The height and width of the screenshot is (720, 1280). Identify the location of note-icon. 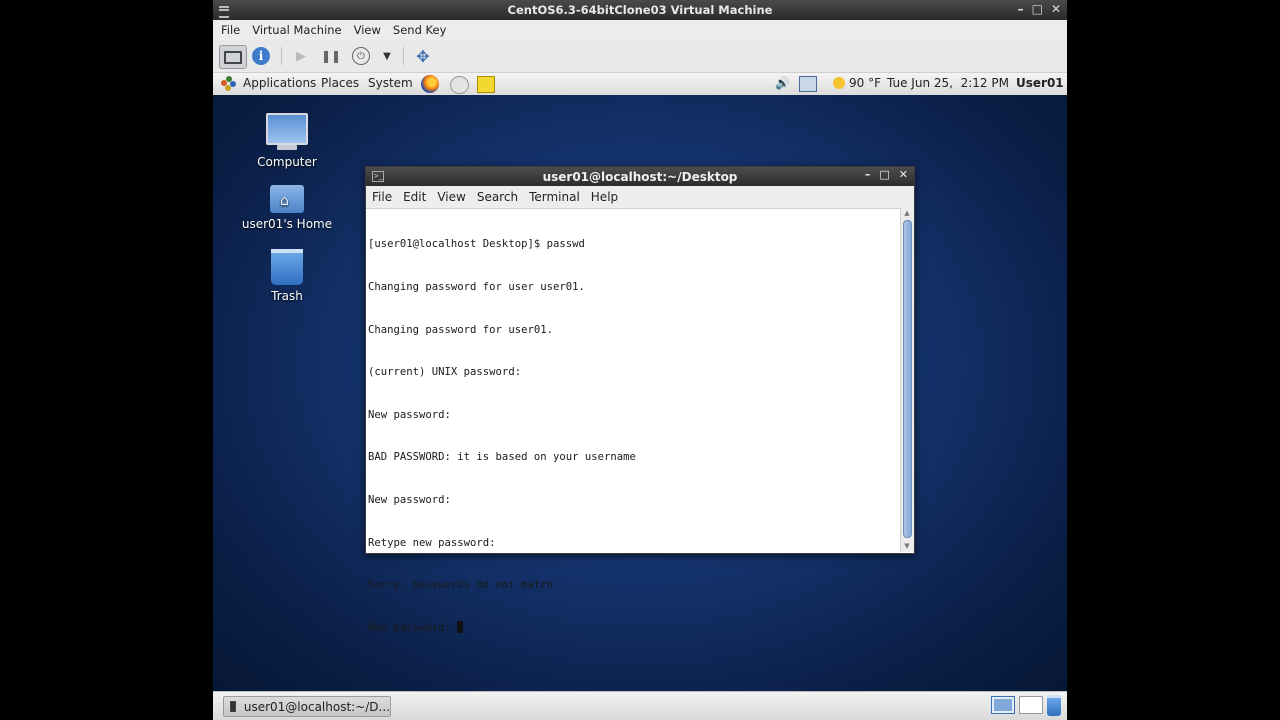
(486, 84).